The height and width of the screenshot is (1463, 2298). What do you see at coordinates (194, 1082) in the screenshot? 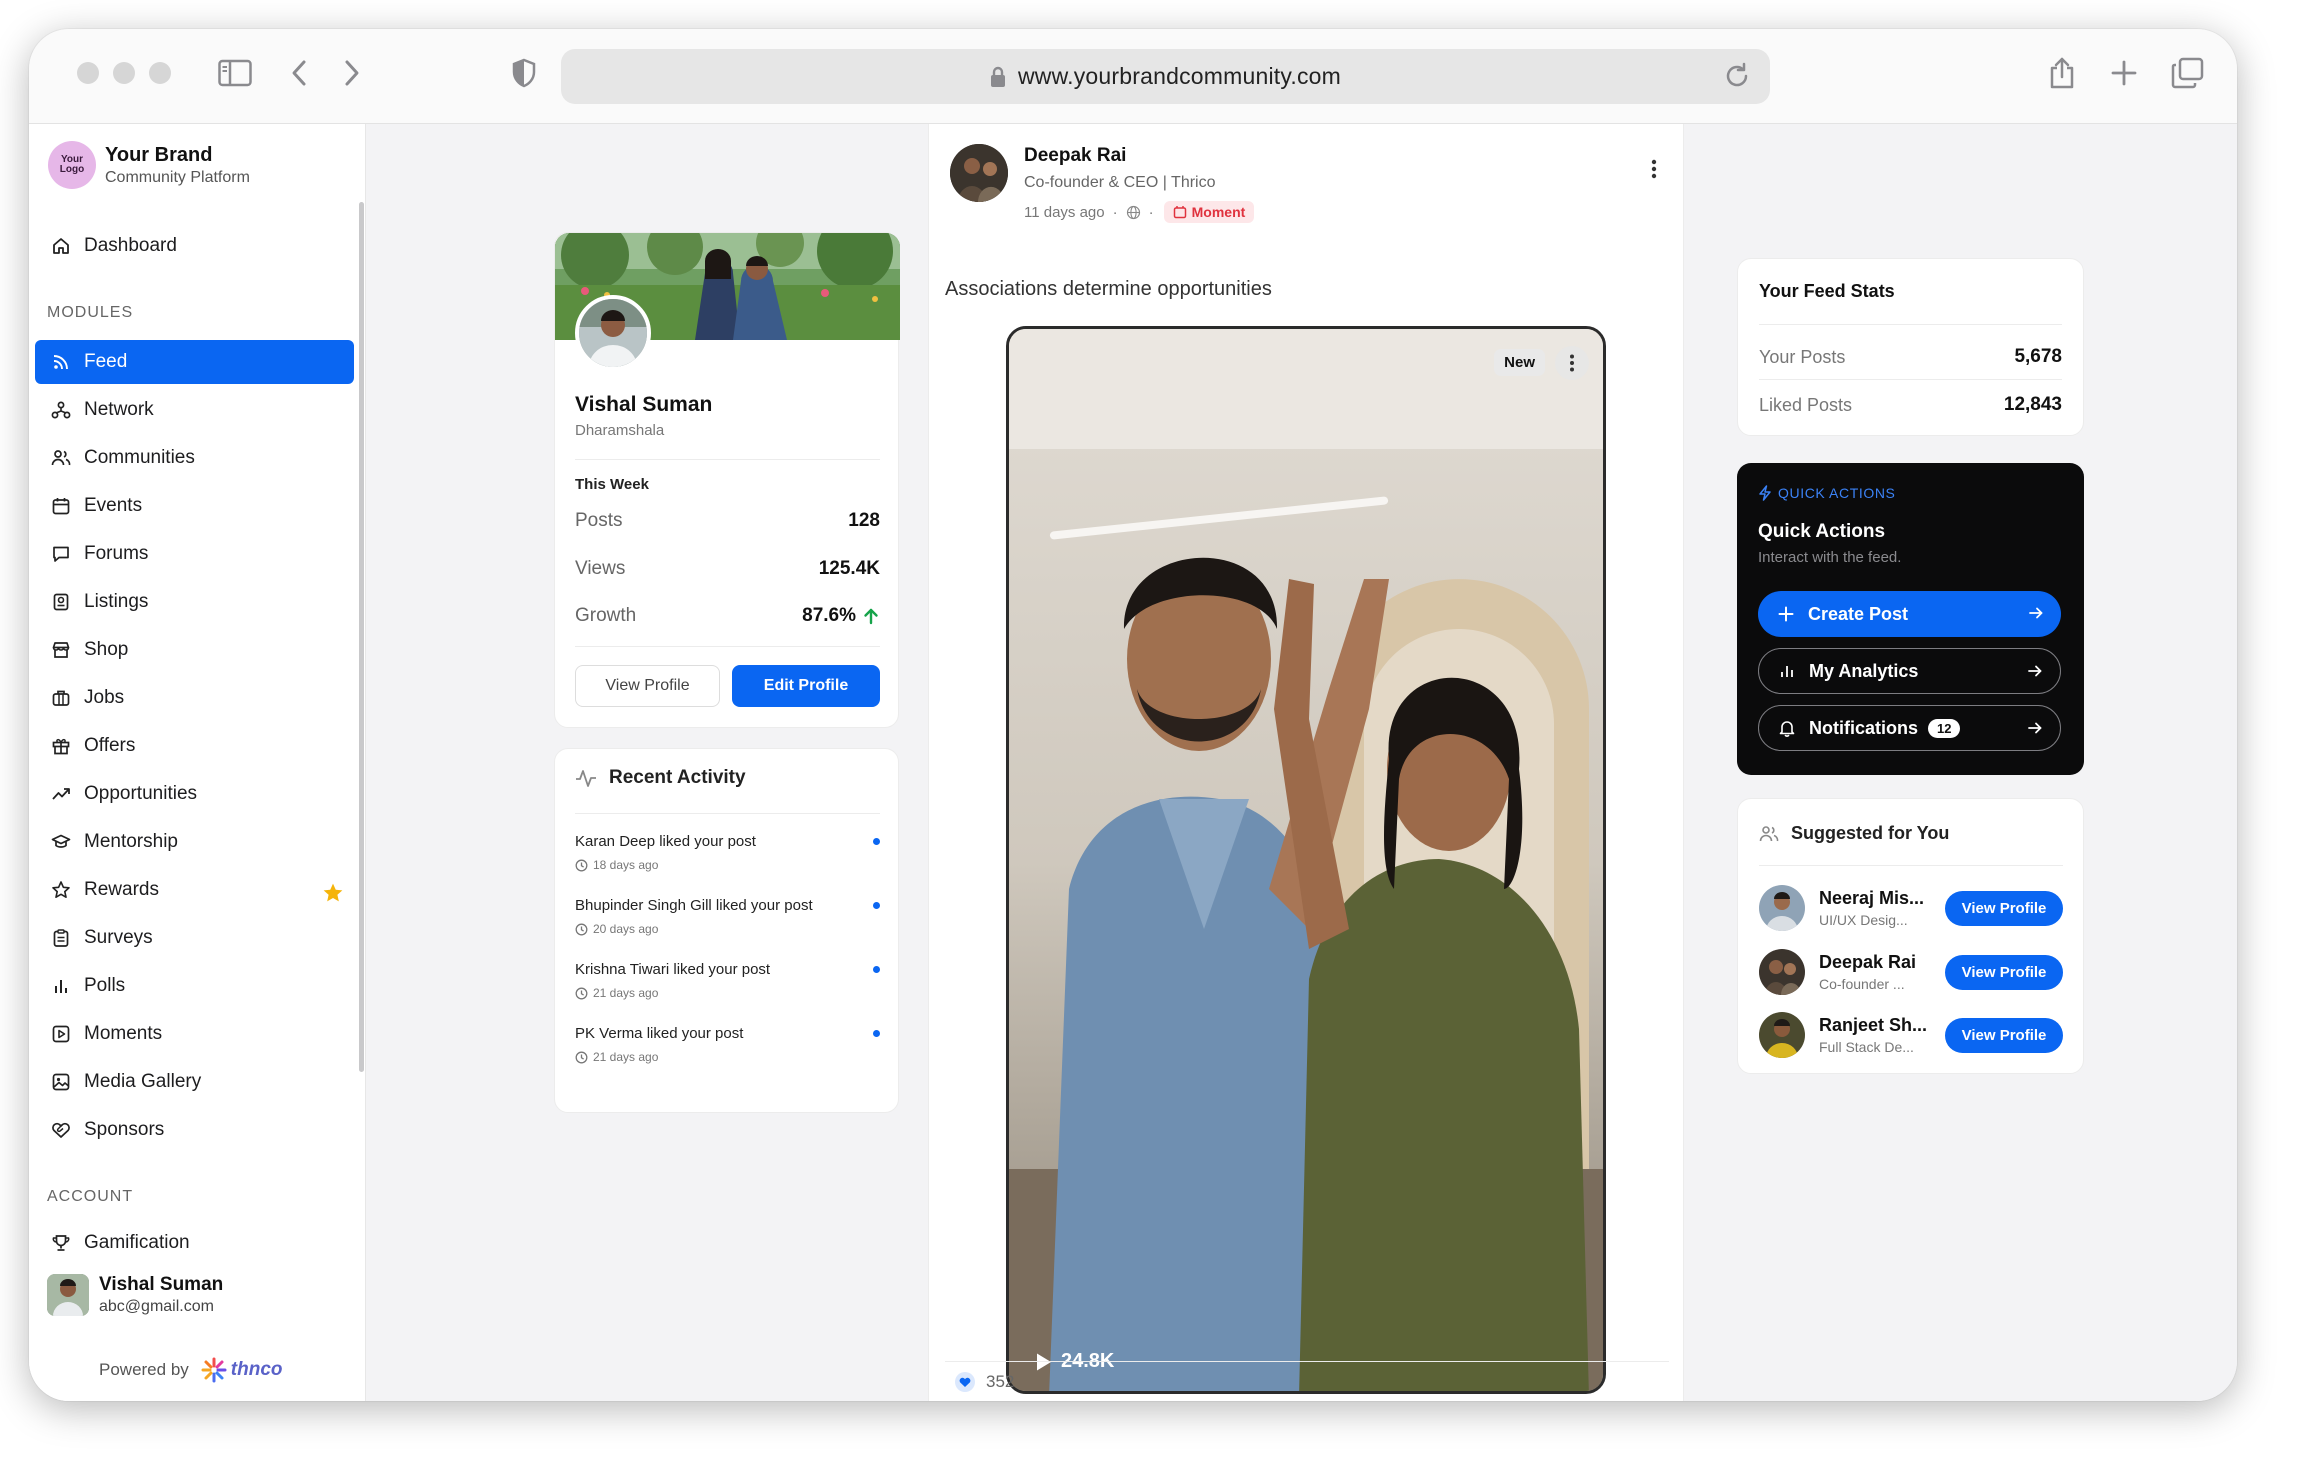
I see `sidebar-item-media-gallery: Media Gallery` at bounding box center [194, 1082].